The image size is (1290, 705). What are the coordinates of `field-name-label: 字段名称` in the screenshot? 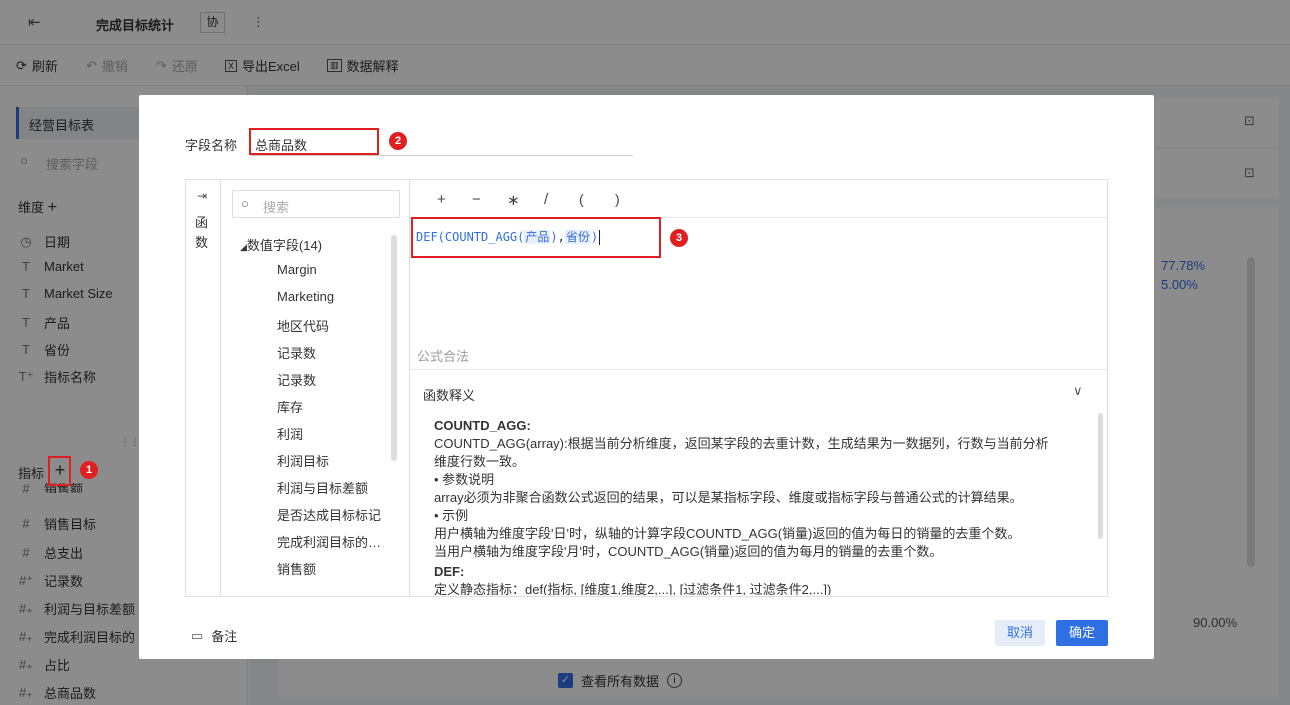 It's located at (211, 145).